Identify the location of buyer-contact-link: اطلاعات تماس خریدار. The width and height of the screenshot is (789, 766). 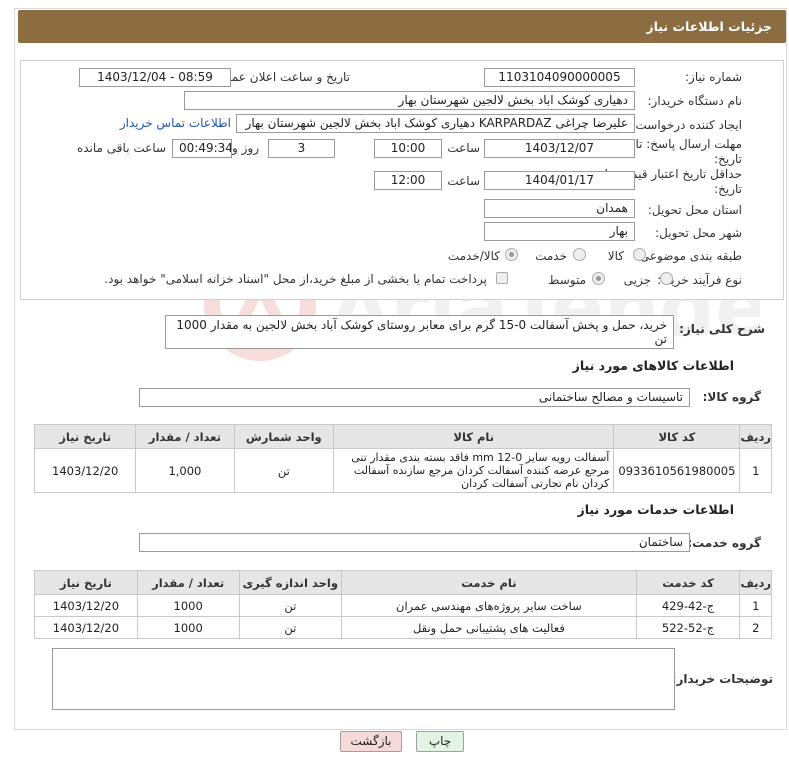
(175, 123).